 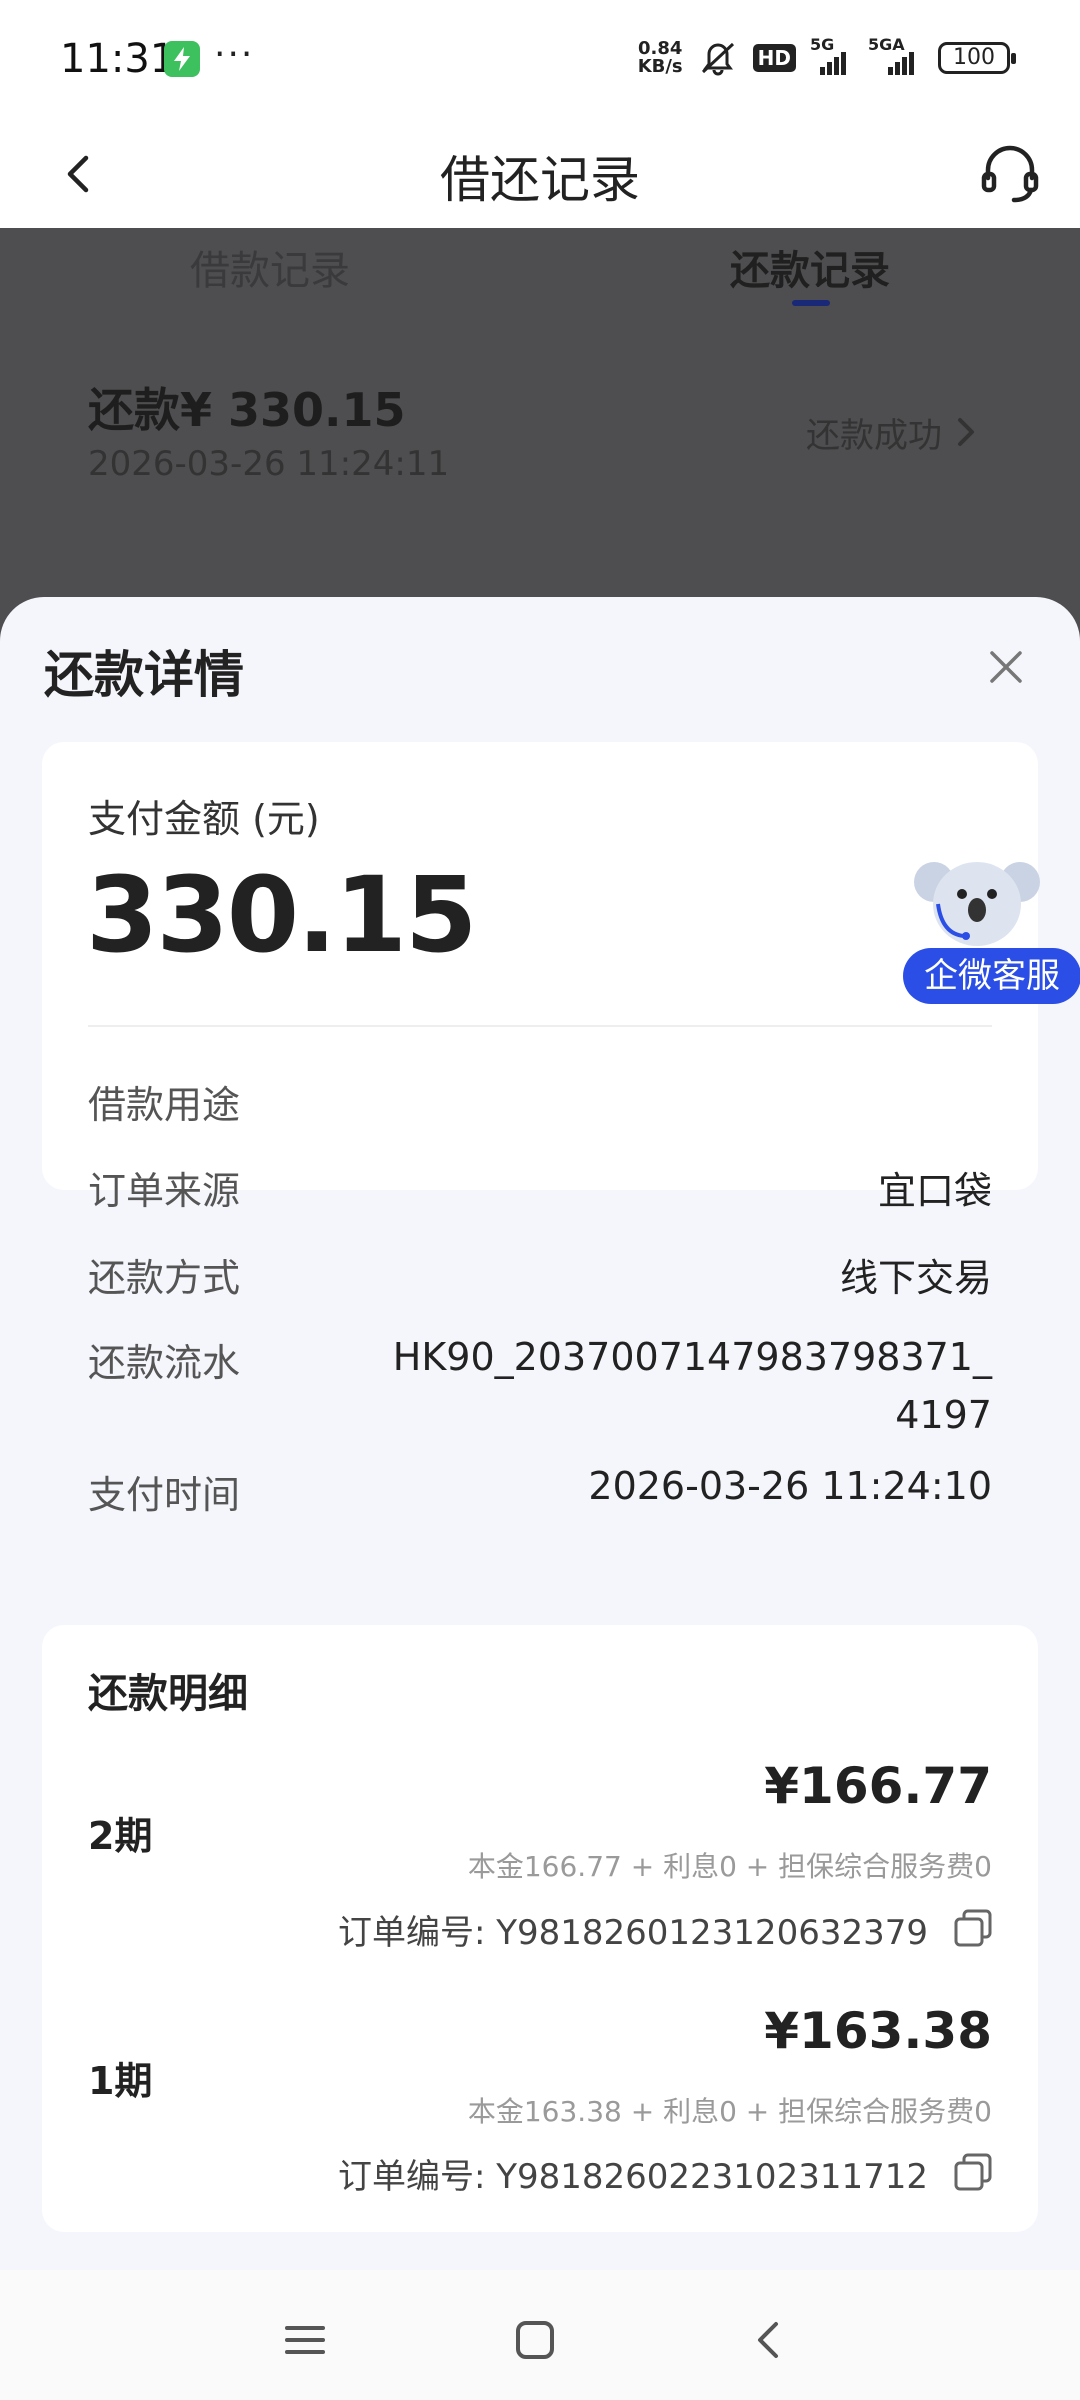 I want to click on battery-icon: 100, so click(x=977, y=58).